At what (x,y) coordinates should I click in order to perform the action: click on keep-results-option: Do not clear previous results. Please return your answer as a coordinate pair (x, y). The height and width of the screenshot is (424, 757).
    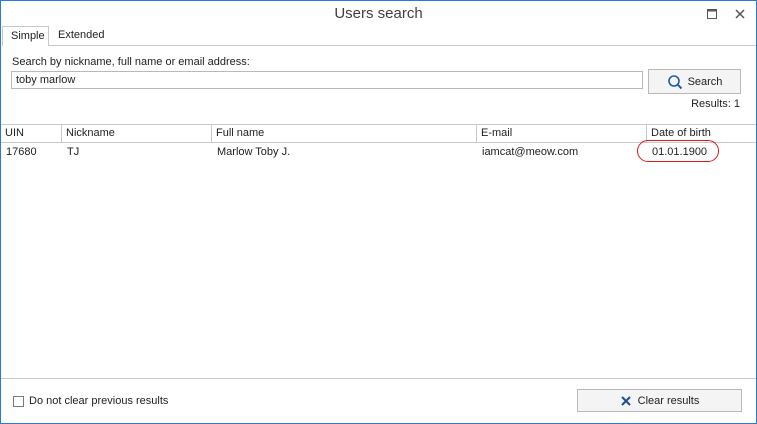
    Looking at the image, I should click on (90, 401).